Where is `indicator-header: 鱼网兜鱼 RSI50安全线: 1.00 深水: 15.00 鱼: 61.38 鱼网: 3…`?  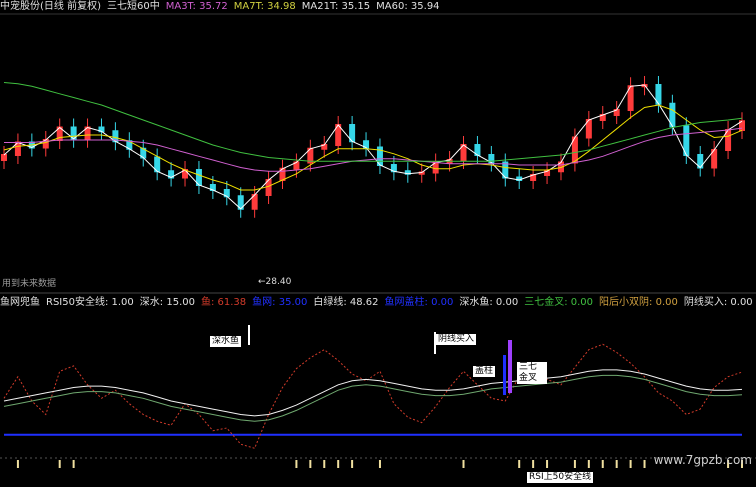
indicator-header: 鱼网兜鱼 RSI50安全线: 1.00 深水: 15.00 鱼: 61.38 鱼网: 3… is located at coordinates (378, 303).